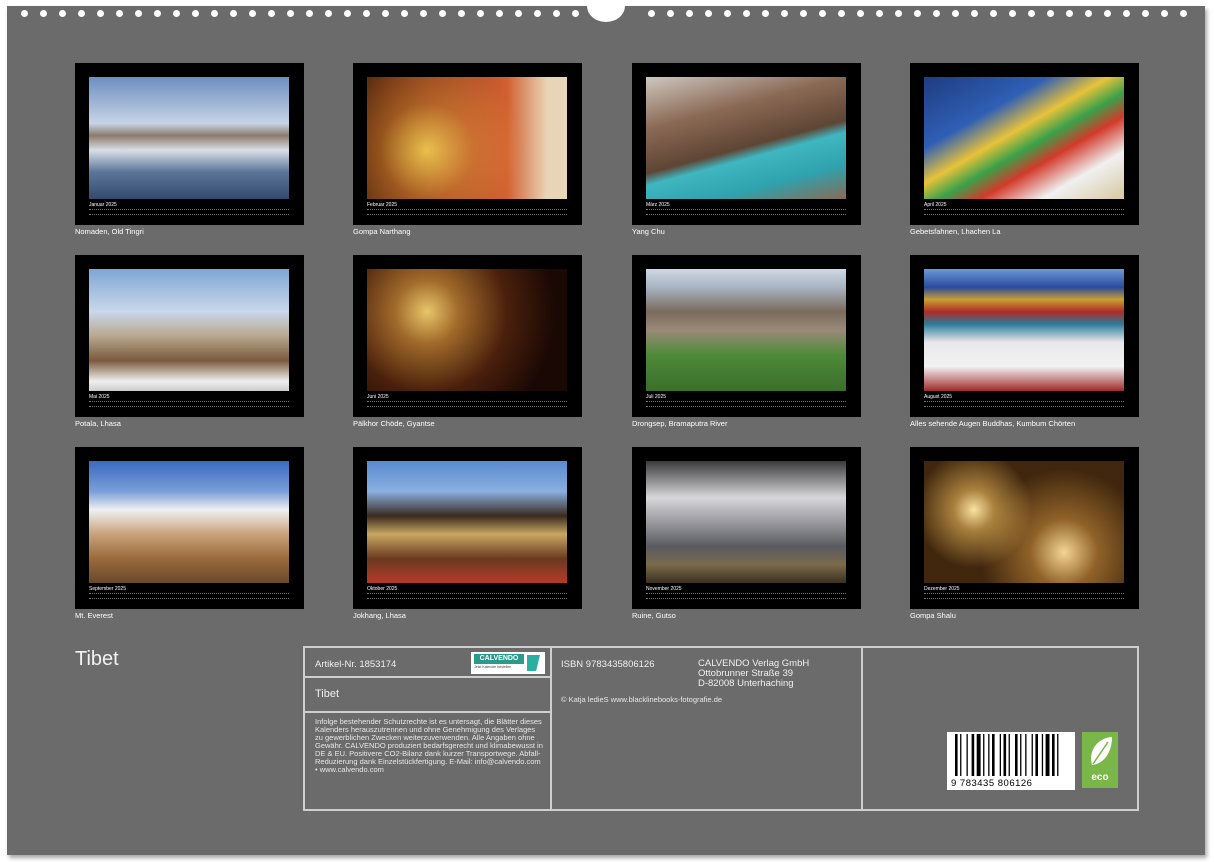  Describe the element at coordinates (189, 144) in the screenshot. I see `month-tile-january: Januar 2025` at that location.